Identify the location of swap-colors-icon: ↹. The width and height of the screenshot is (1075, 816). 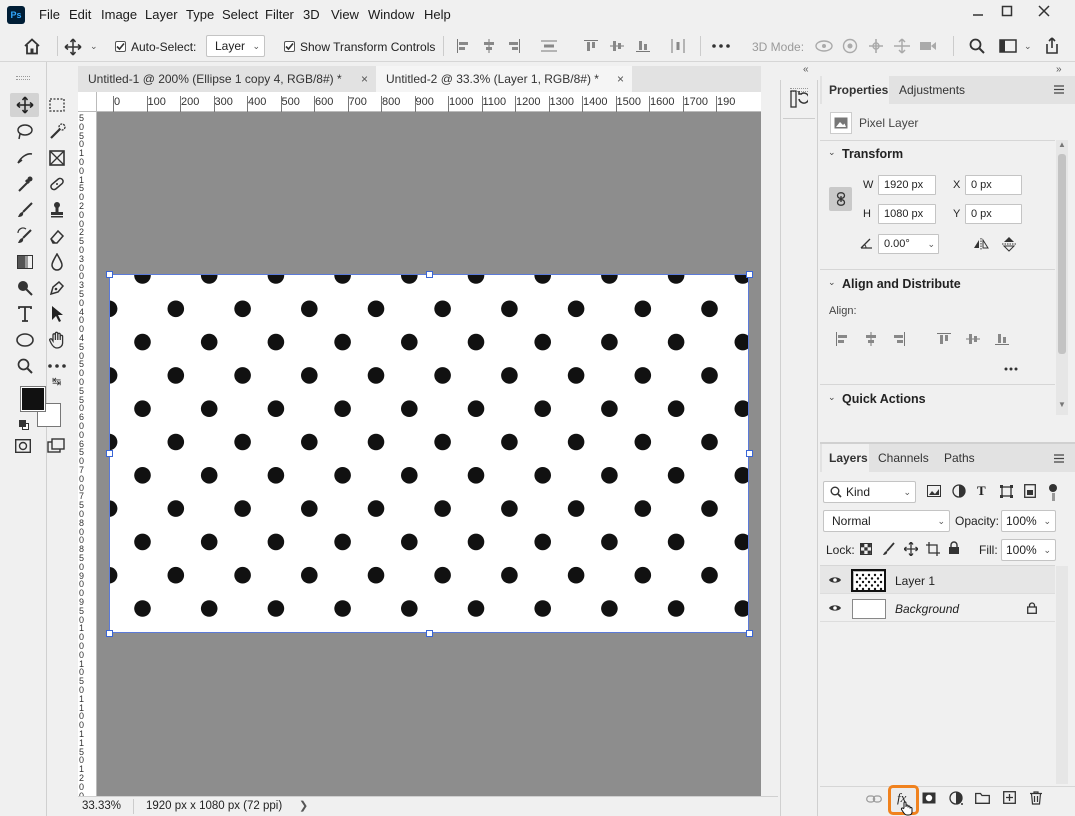
(56, 381).